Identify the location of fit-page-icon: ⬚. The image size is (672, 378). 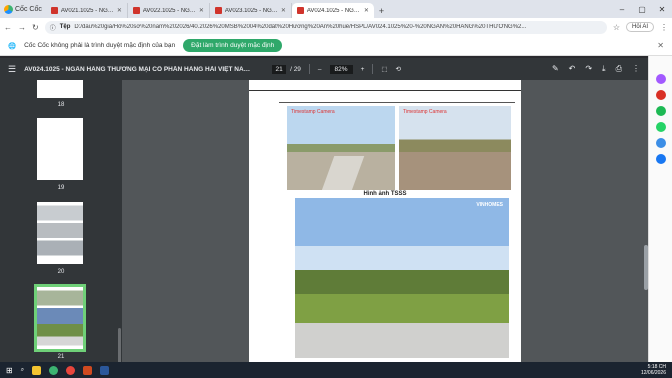
(384, 69).